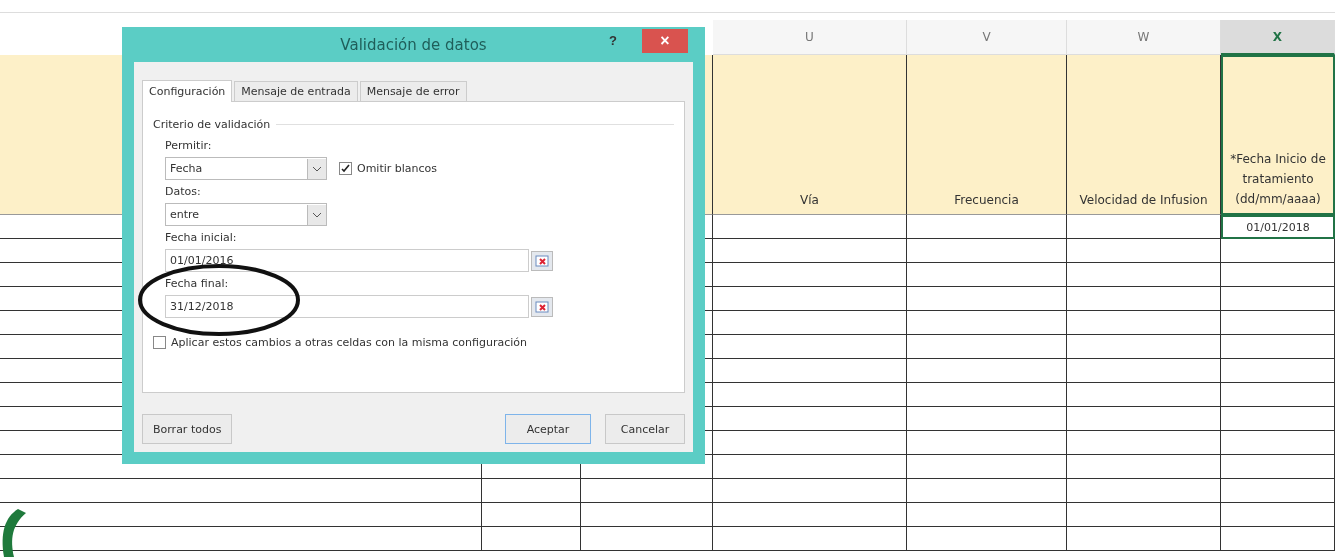  I want to click on dialog-button: Borrar todos, so click(187, 429).